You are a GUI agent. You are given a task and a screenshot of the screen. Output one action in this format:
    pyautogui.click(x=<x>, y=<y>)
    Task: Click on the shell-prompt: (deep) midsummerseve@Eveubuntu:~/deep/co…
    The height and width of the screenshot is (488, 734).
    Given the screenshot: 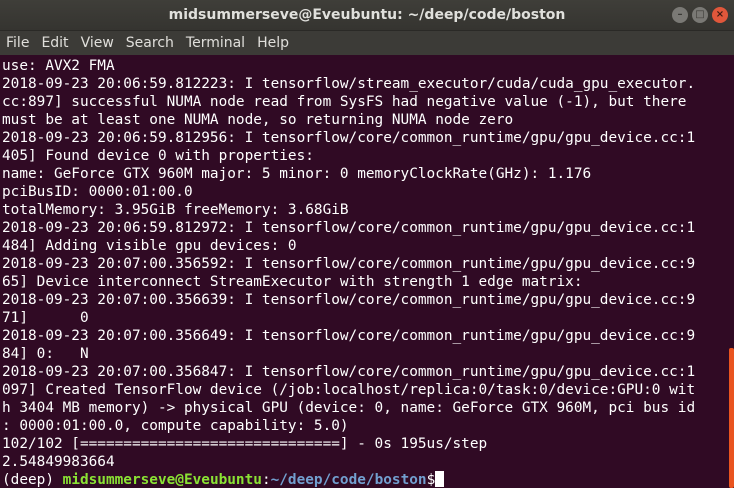 What is the action you would take?
    pyautogui.click(x=368, y=479)
    